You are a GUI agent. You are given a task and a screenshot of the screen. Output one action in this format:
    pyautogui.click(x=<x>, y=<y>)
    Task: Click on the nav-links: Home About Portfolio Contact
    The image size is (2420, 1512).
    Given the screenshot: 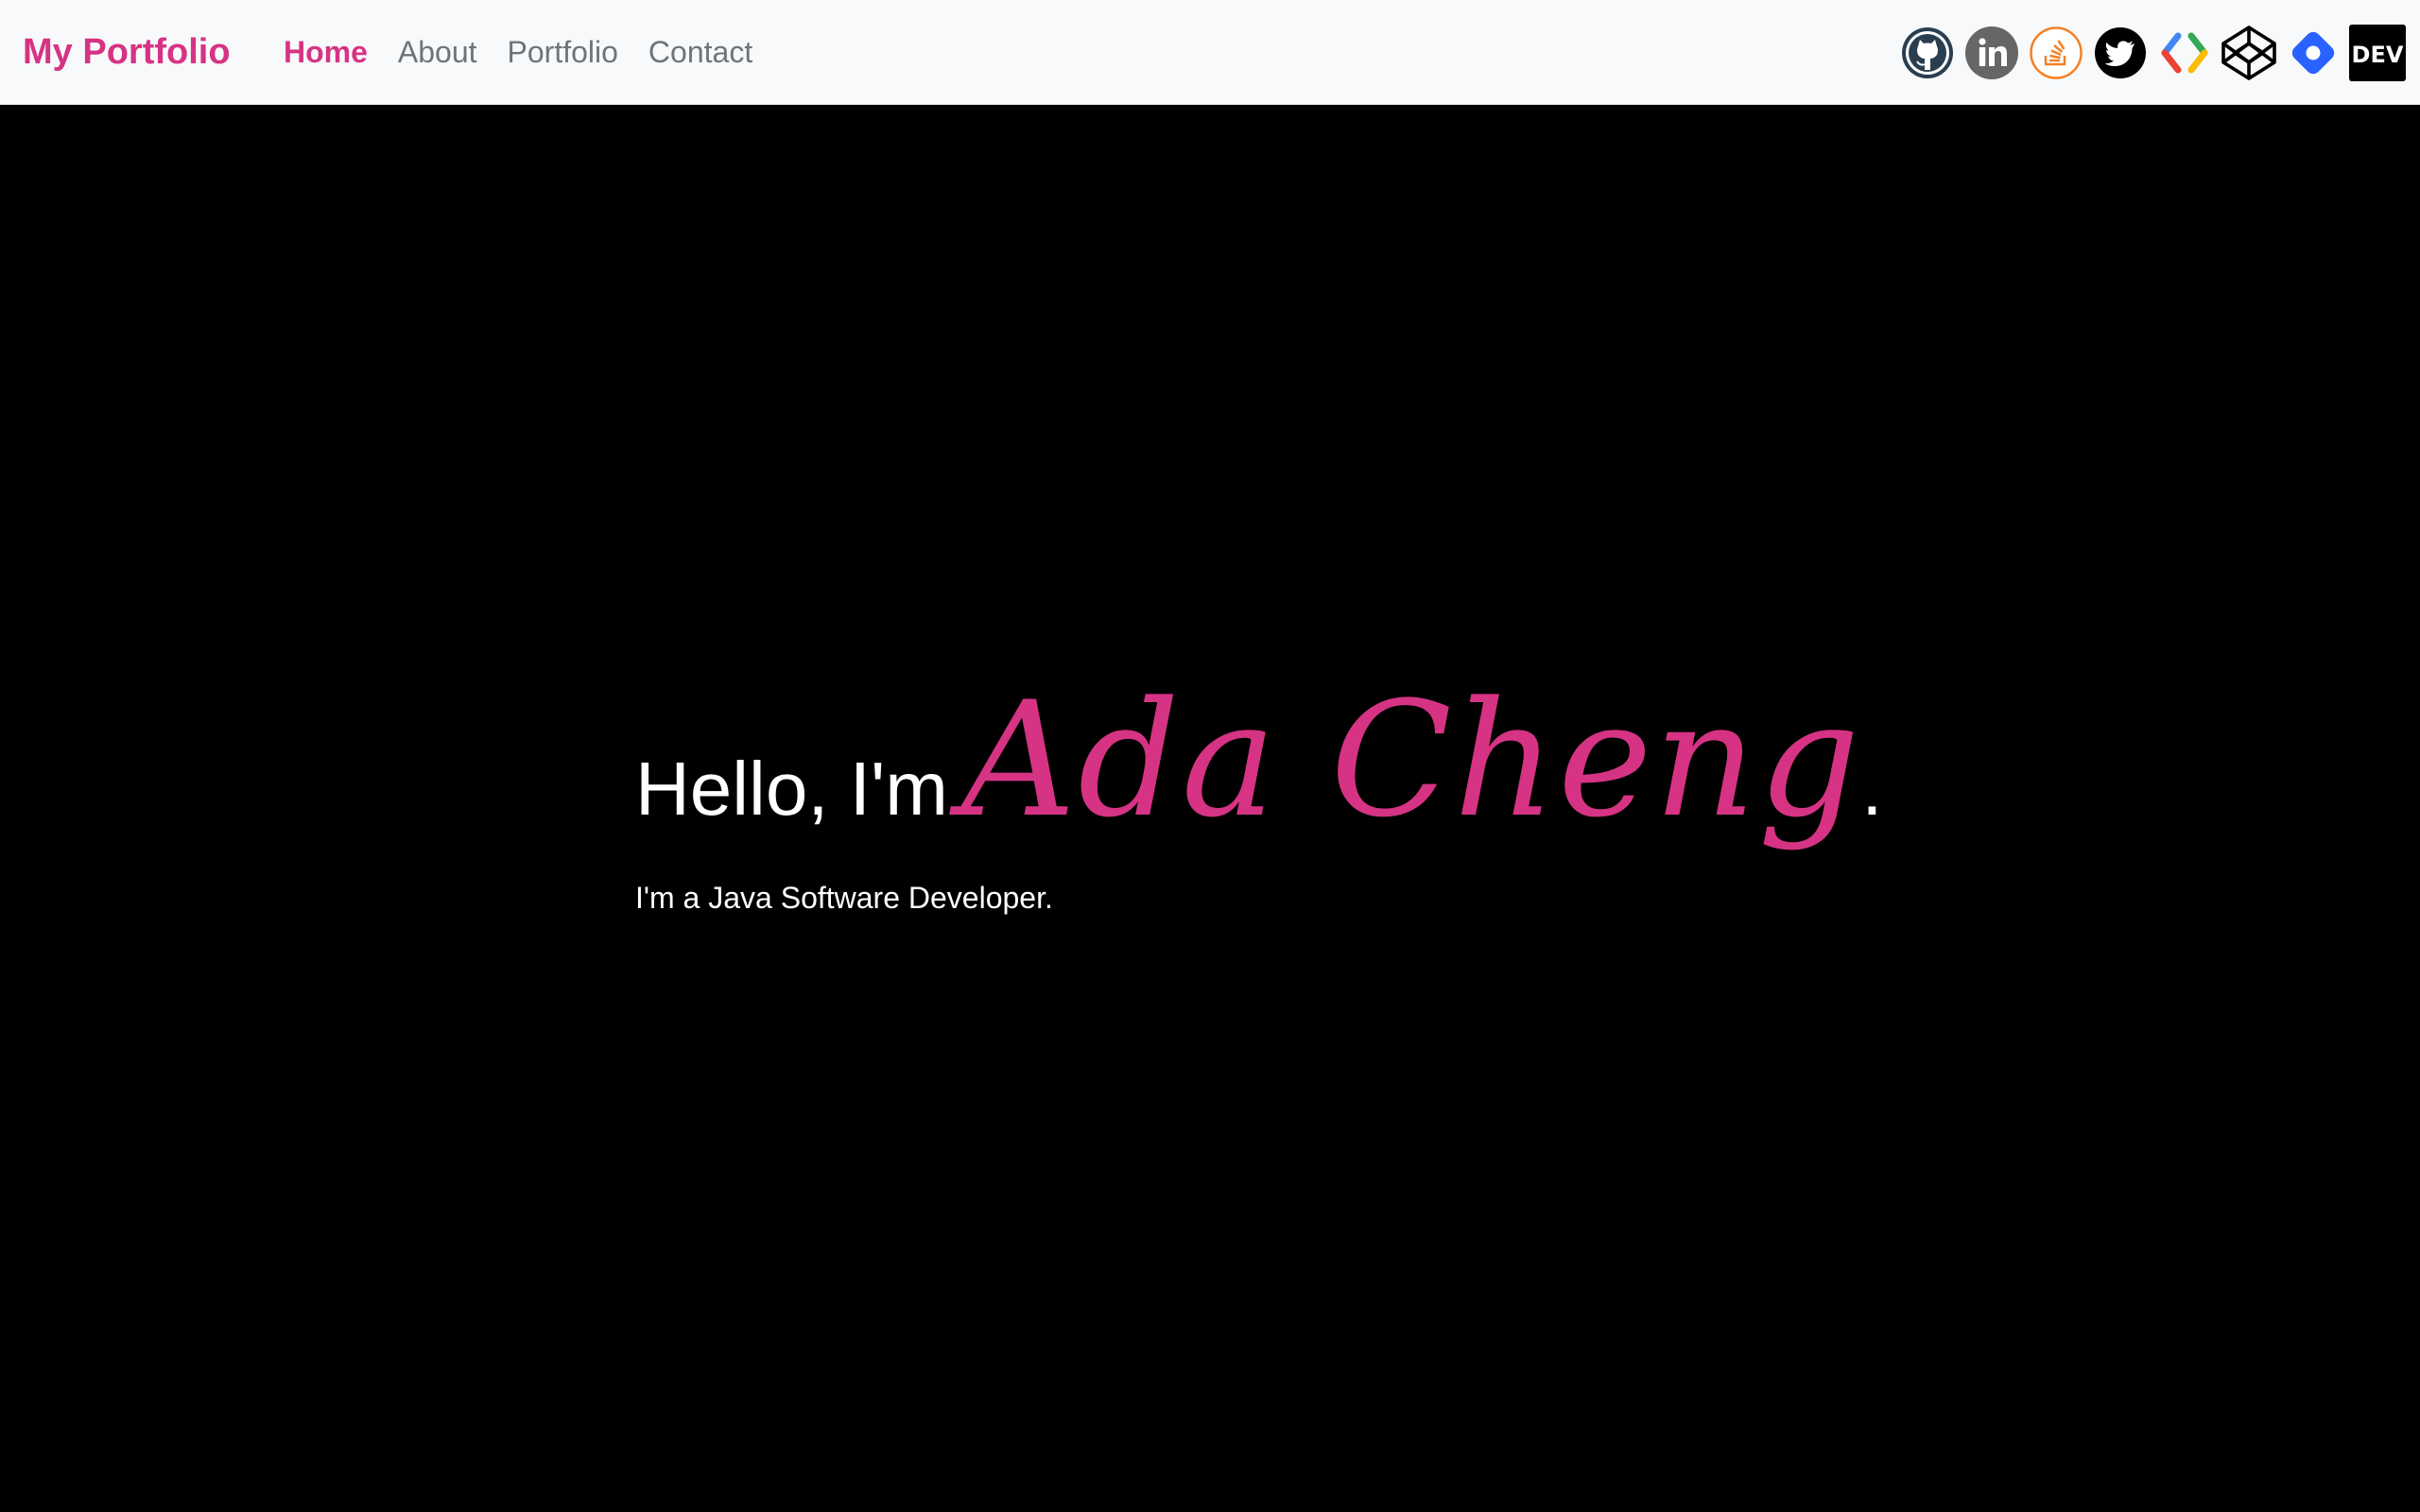 What is the action you would take?
    pyautogui.click(x=518, y=52)
    